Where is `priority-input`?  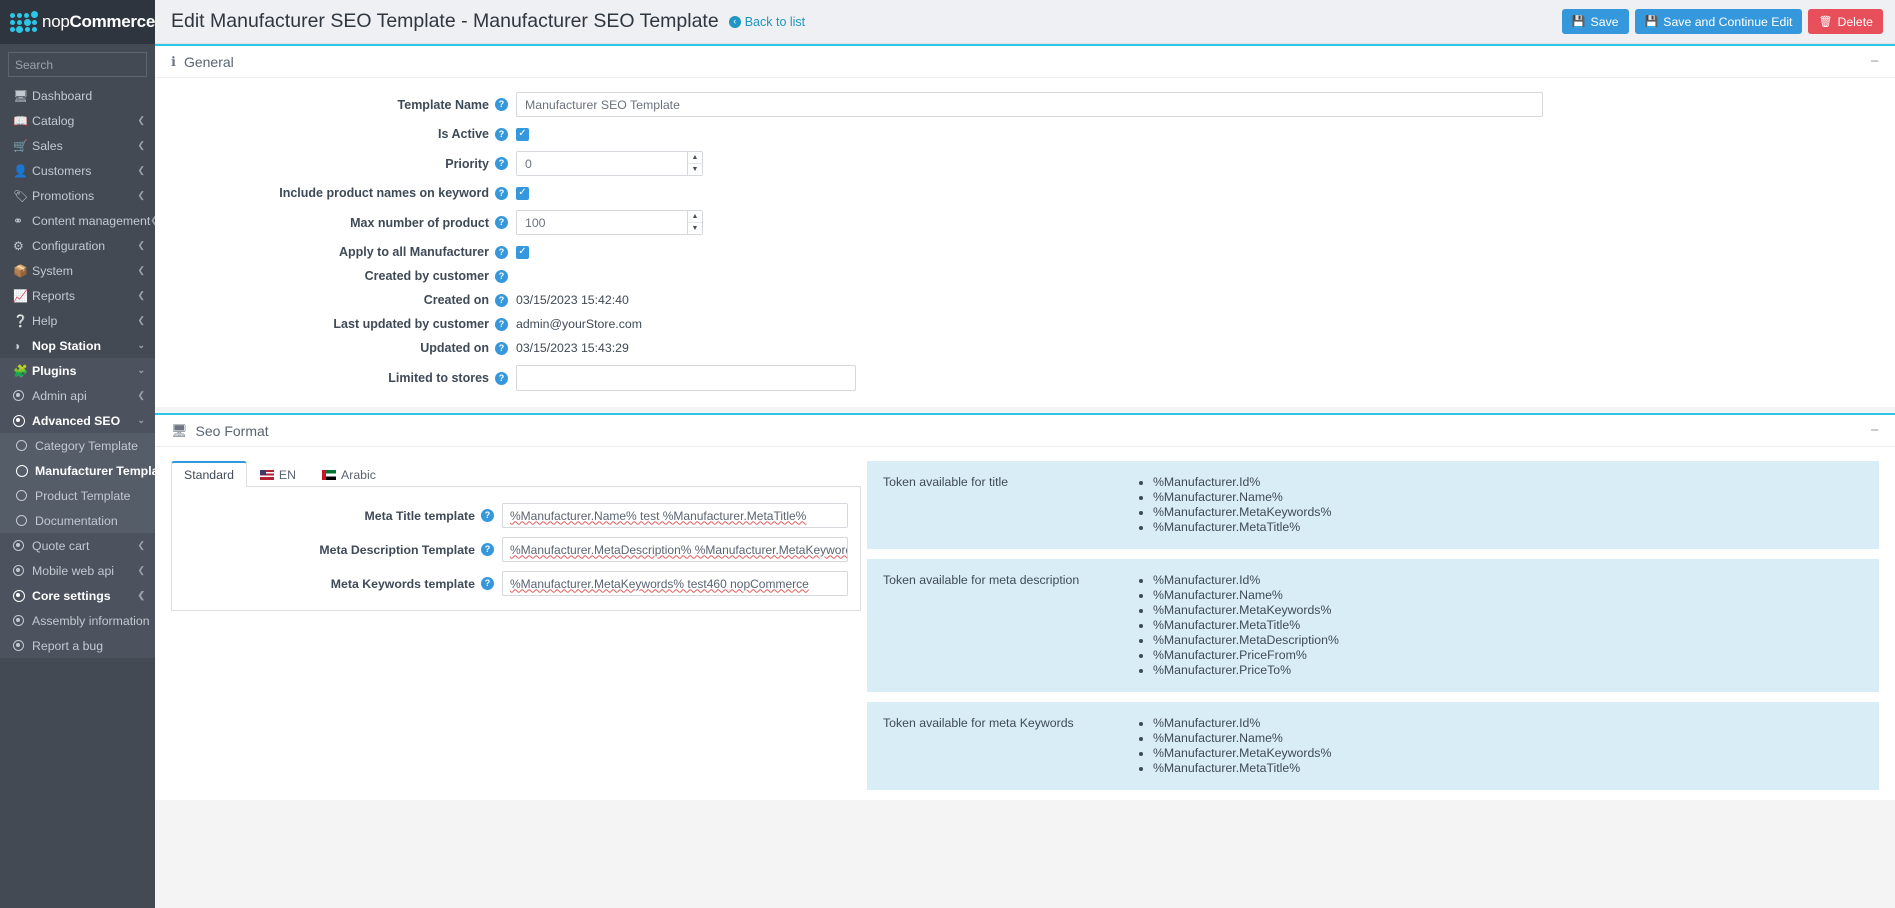 priority-input is located at coordinates (609, 163).